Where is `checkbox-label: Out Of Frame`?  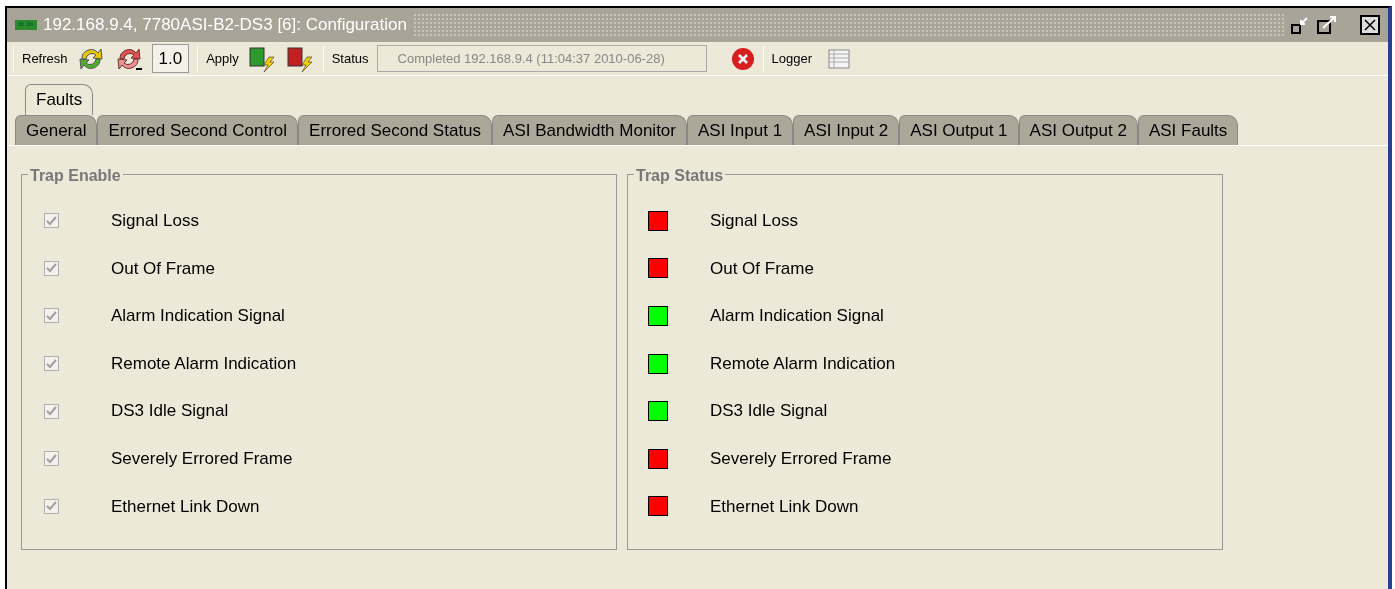
checkbox-label: Out Of Frame is located at coordinates (163, 268).